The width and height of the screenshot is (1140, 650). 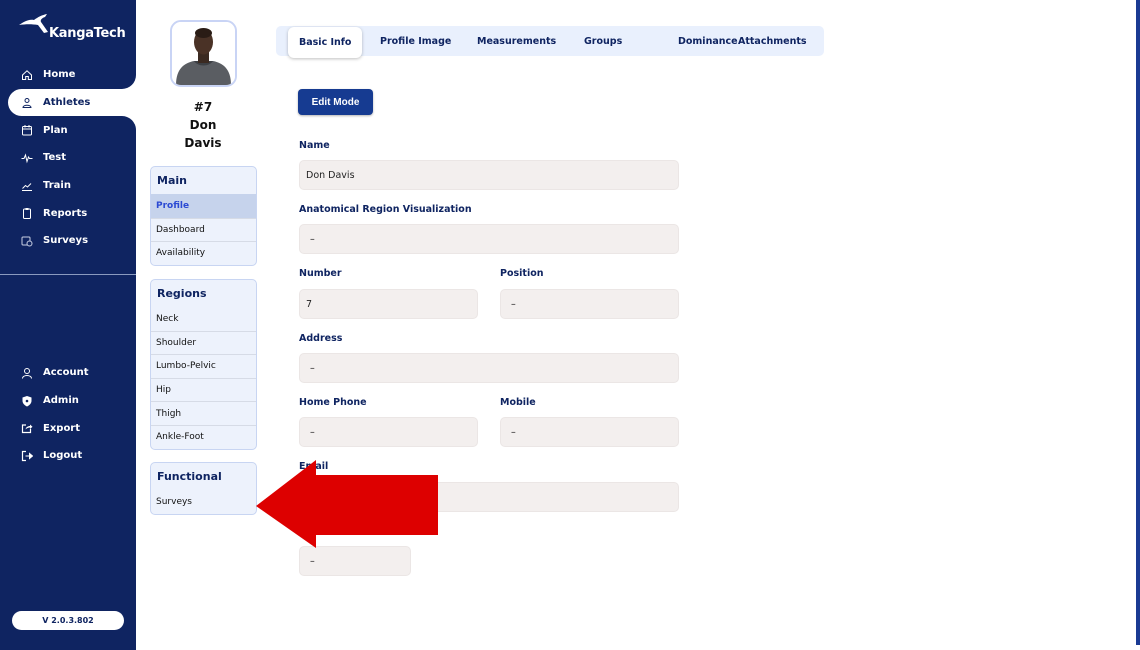 I want to click on nav-athletes: Athletes, so click(x=72, y=102).